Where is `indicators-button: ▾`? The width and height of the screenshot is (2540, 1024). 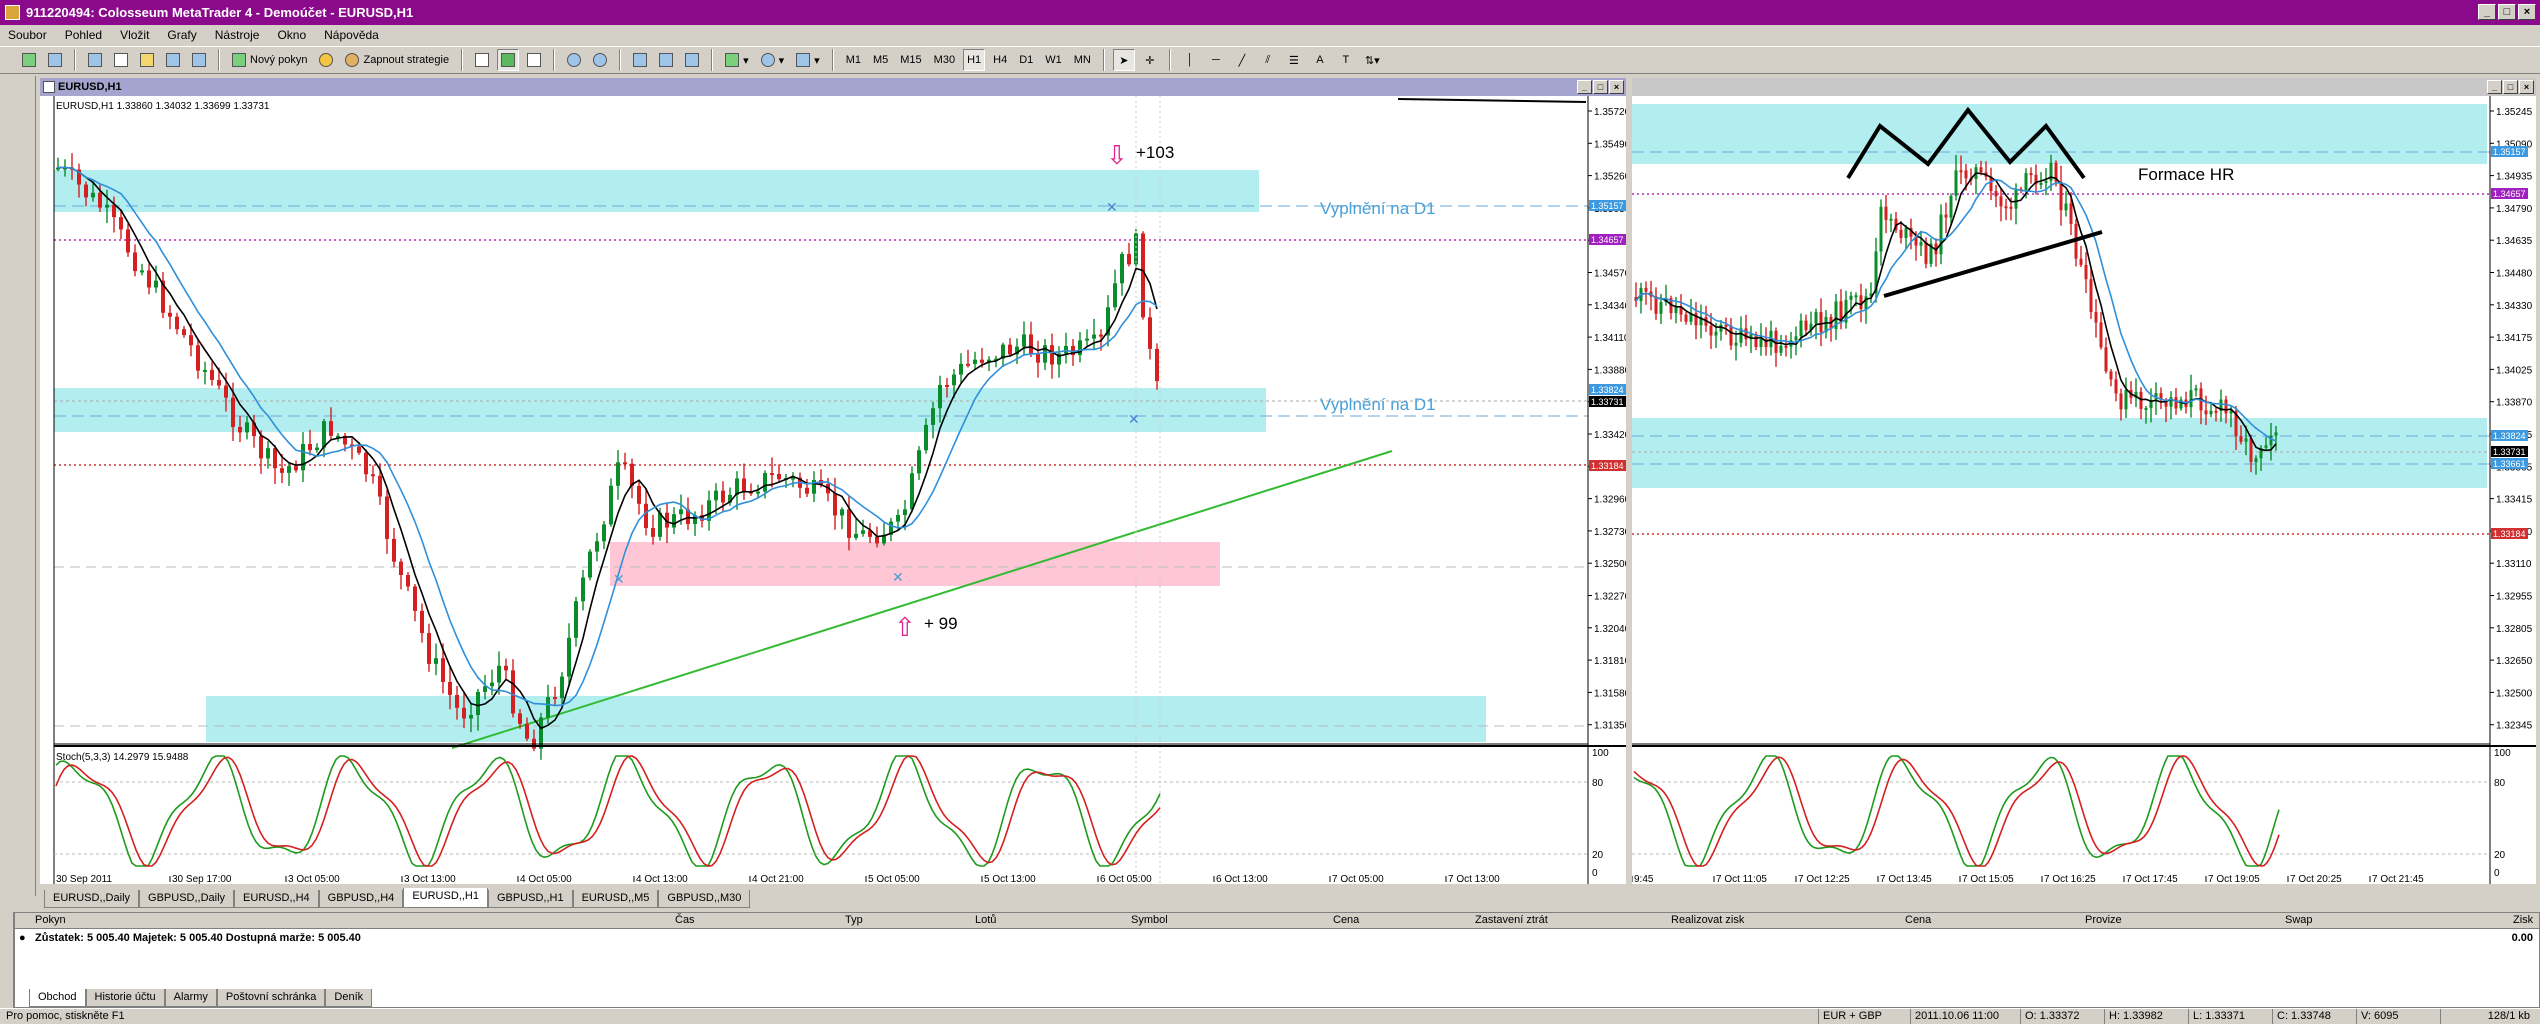
indicators-button: ▾ is located at coordinates (737, 60).